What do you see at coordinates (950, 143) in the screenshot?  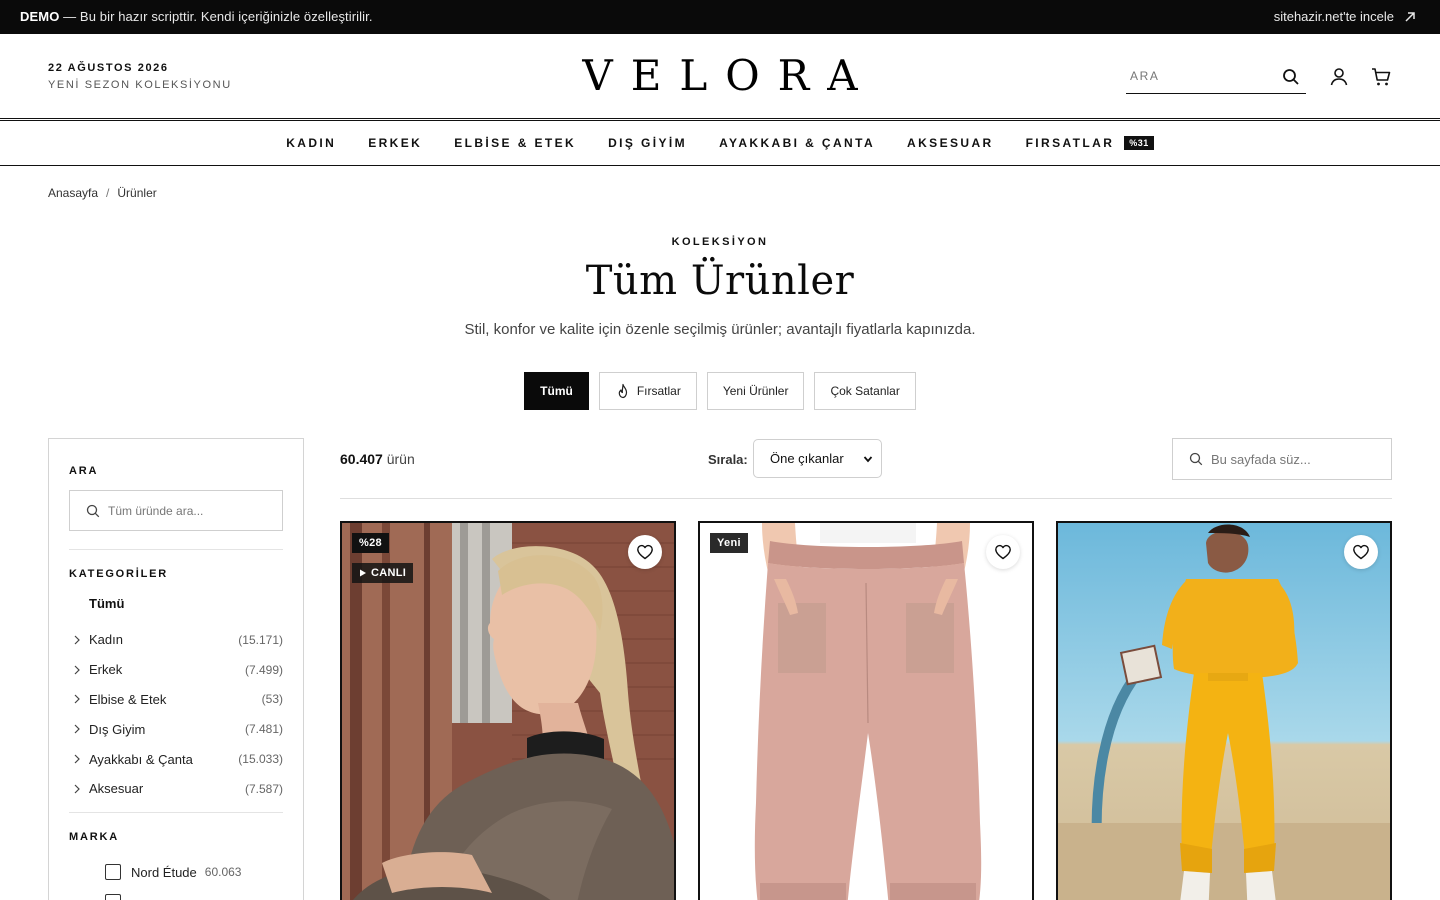 I see `nav-item-aksesuar: AKSESUAR` at bounding box center [950, 143].